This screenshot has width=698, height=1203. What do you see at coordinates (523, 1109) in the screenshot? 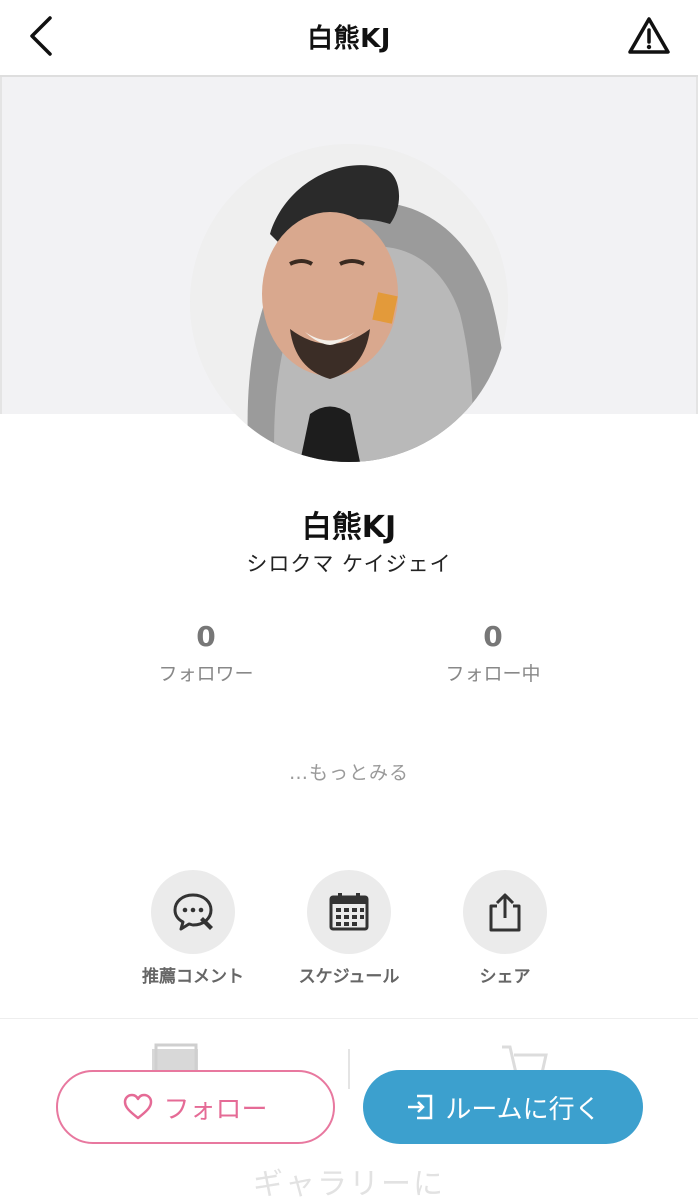
I see `room-label: ルームに行く` at bounding box center [523, 1109].